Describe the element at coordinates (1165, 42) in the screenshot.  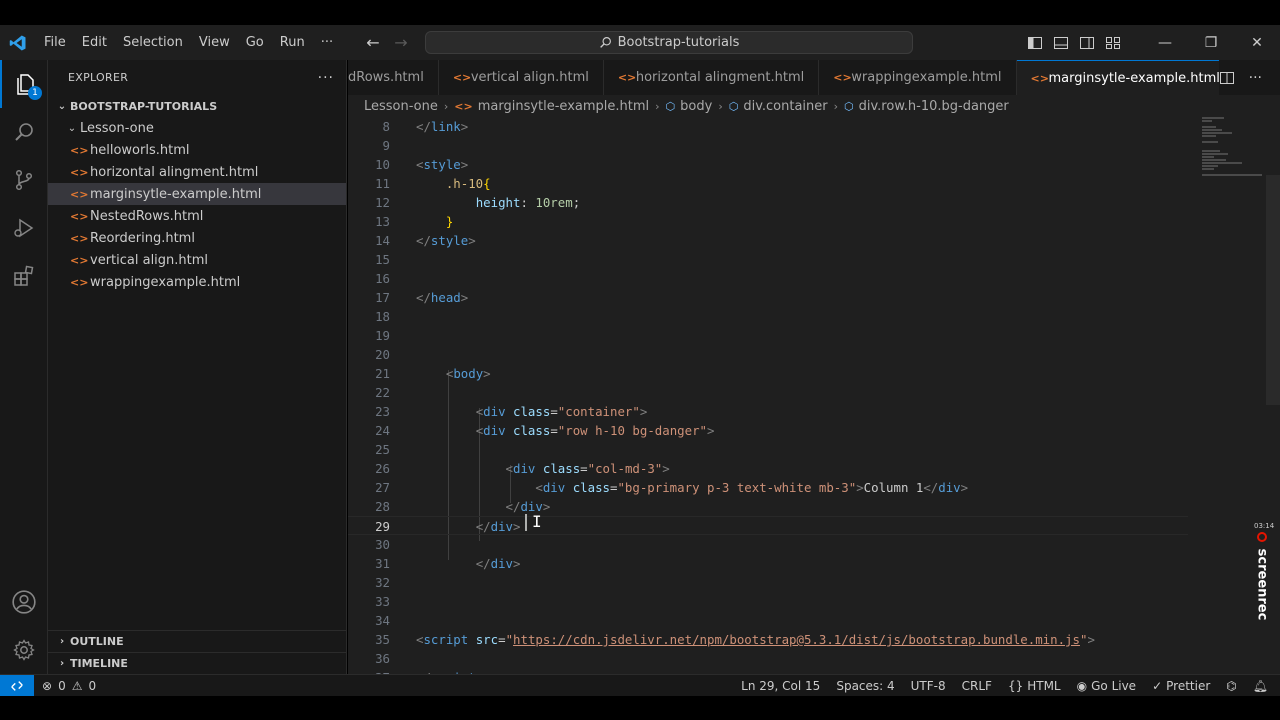
I see `minimize-icon: —` at that location.